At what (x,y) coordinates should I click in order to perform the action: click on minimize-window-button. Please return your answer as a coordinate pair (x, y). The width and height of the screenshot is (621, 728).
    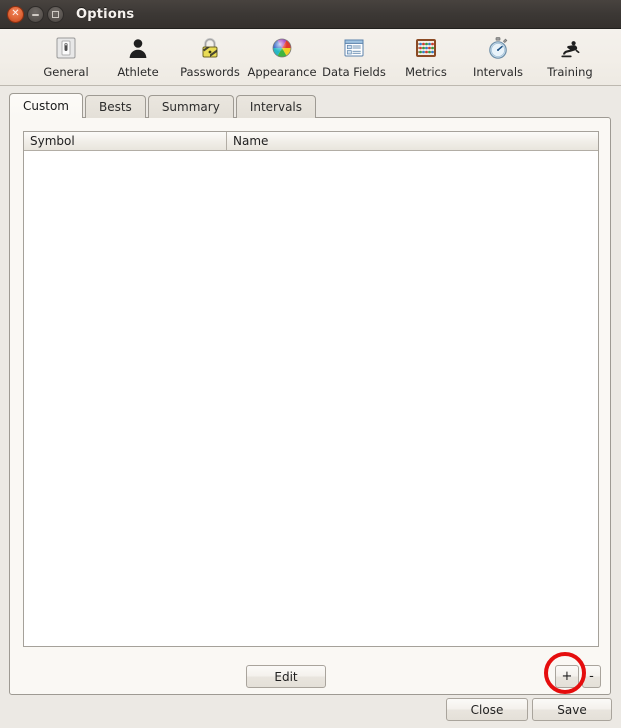
    Looking at the image, I should click on (35, 14).